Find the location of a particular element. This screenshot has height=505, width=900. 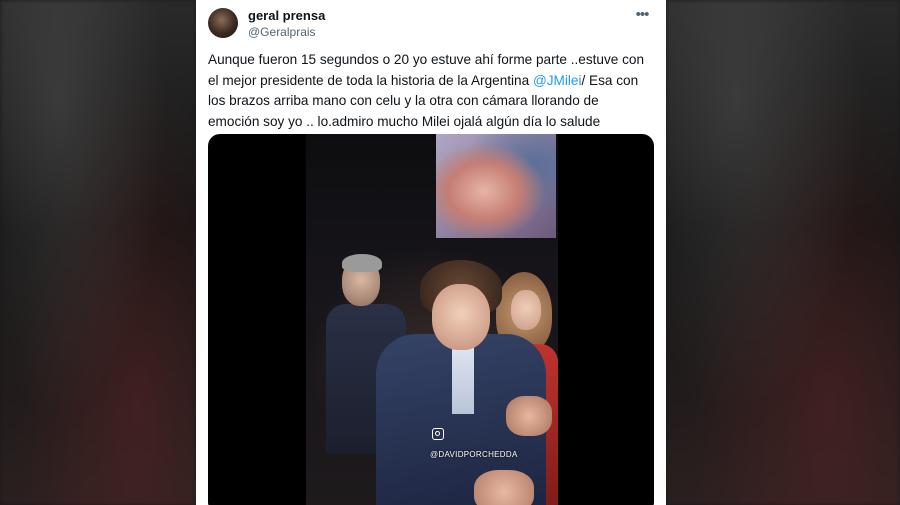

background-screen is located at coordinates (496, 186).